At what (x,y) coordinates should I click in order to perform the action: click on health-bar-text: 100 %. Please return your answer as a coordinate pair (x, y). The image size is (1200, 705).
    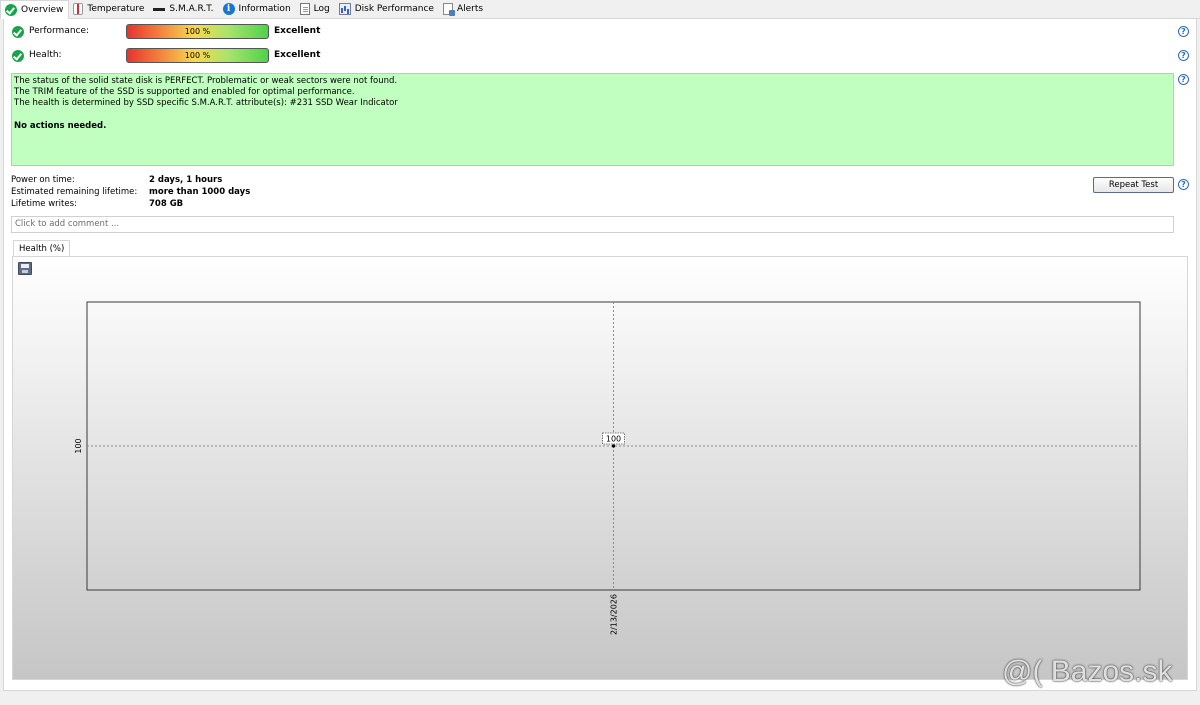
    Looking at the image, I should click on (197, 55).